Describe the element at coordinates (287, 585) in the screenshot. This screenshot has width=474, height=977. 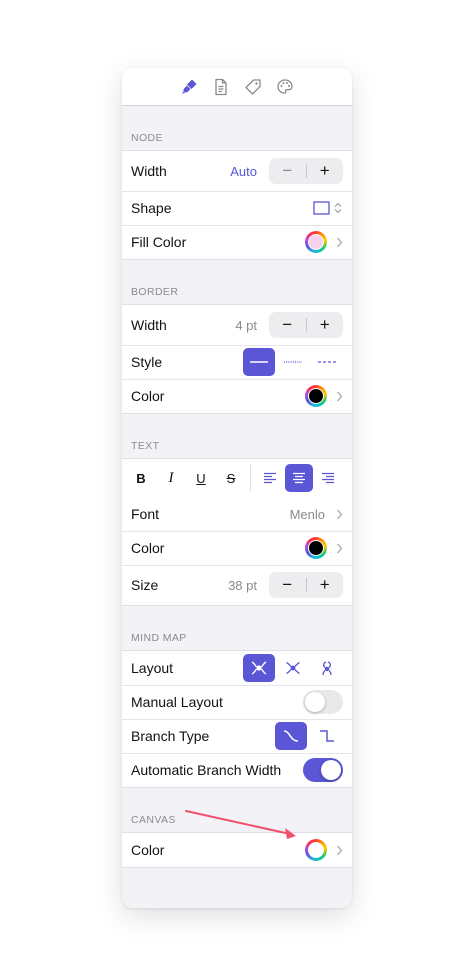
I see `text-size-decrement-button: −` at that location.